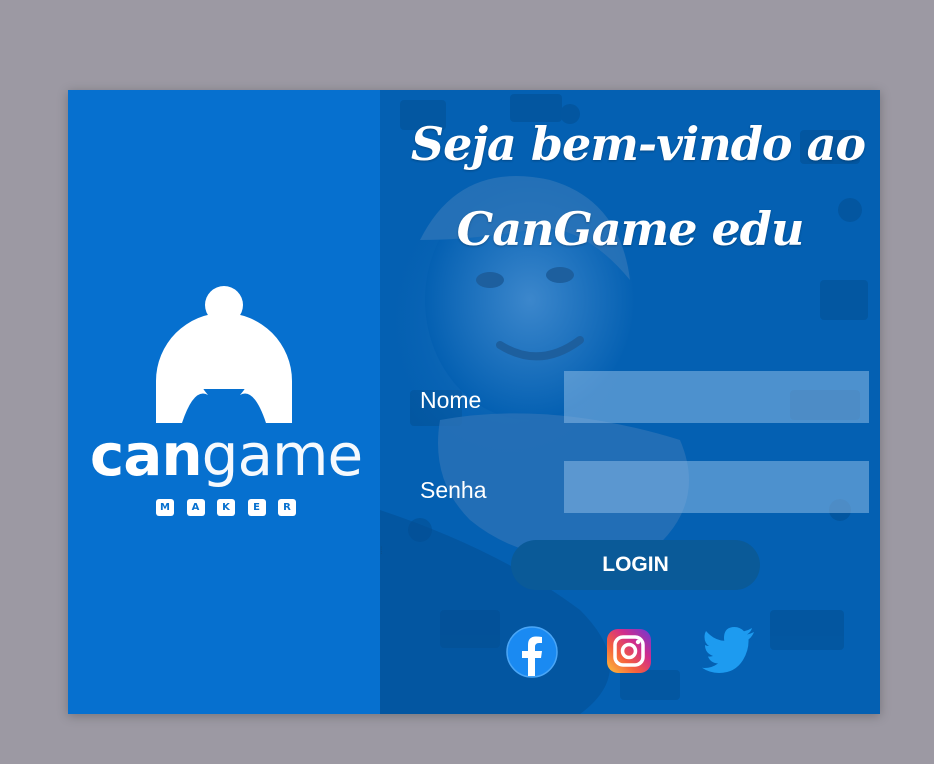 This screenshot has height=764, width=934. What do you see at coordinates (453, 490) in the screenshot?
I see `password-label: Senha` at bounding box center [453, 490].